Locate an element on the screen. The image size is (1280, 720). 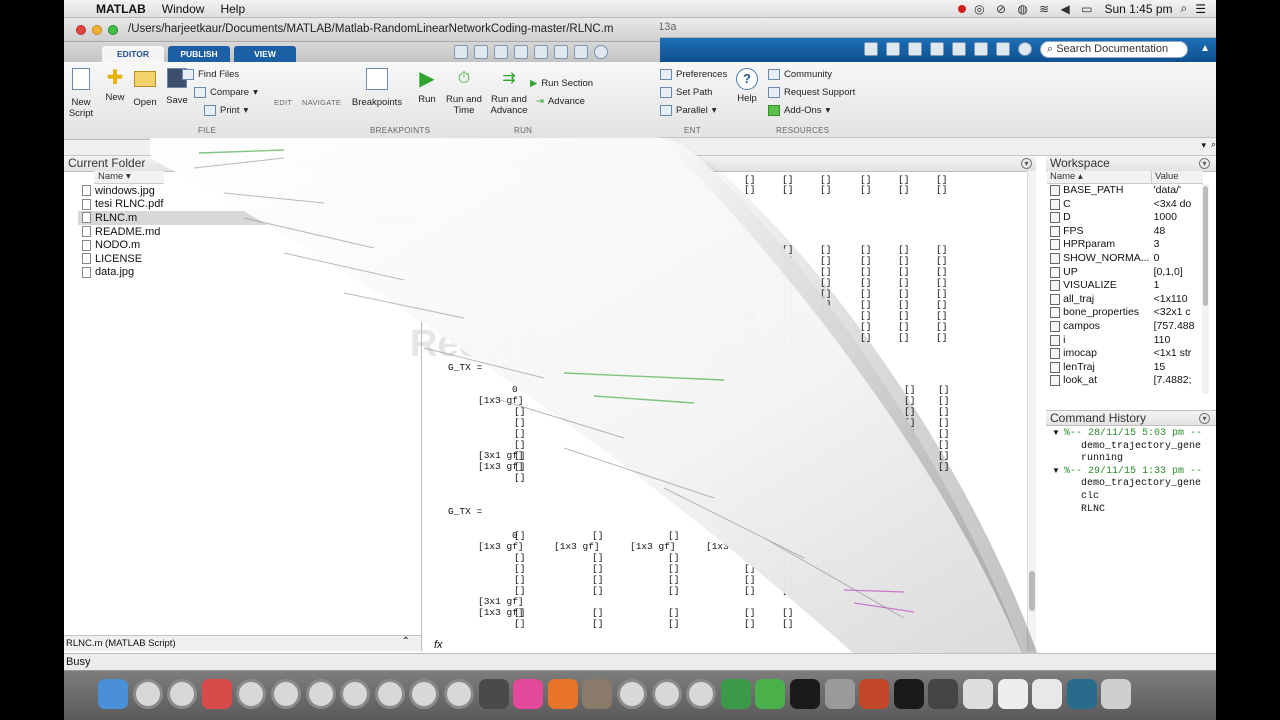
launchpad-grid-icon is located at coordinates (216, 694).